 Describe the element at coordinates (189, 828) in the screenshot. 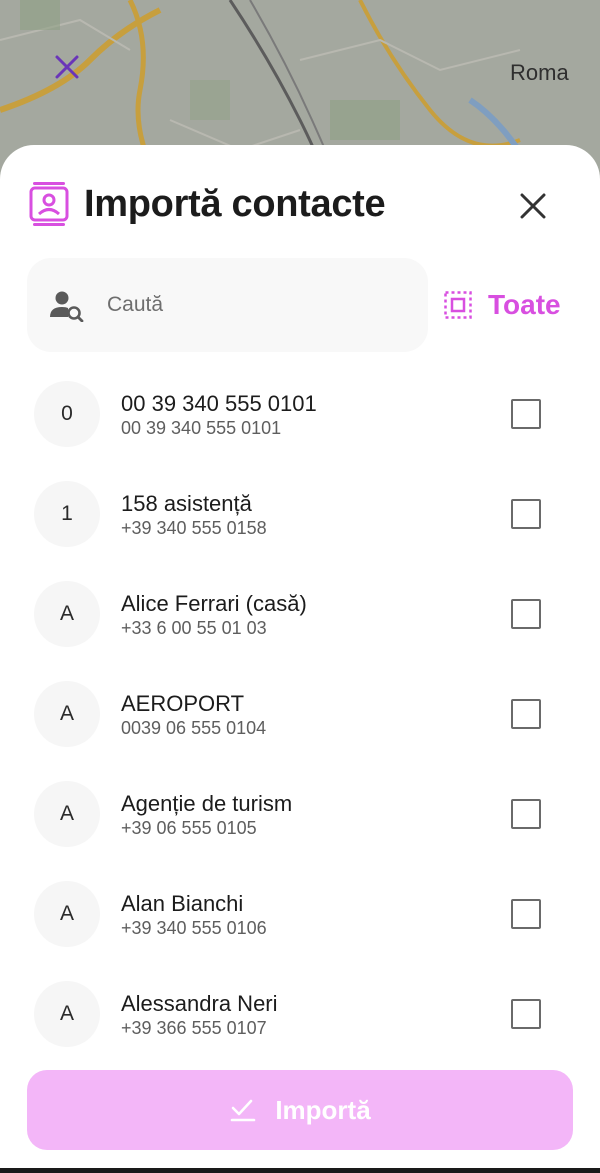

I see `contact-phone: +39 06 555 0105` at that location.